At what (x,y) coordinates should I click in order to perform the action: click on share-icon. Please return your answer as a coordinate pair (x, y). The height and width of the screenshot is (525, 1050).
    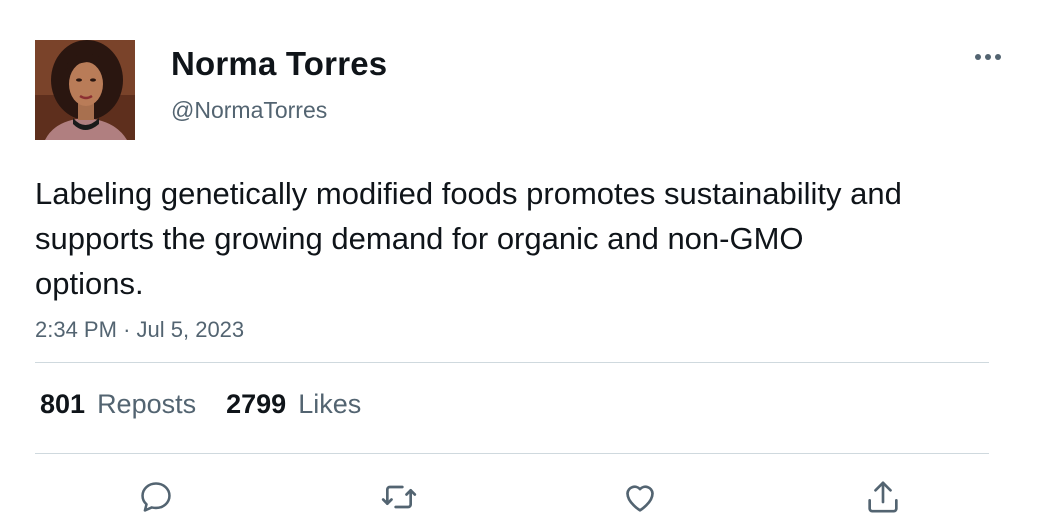
    Looking at the image, I should click on (883, 497).